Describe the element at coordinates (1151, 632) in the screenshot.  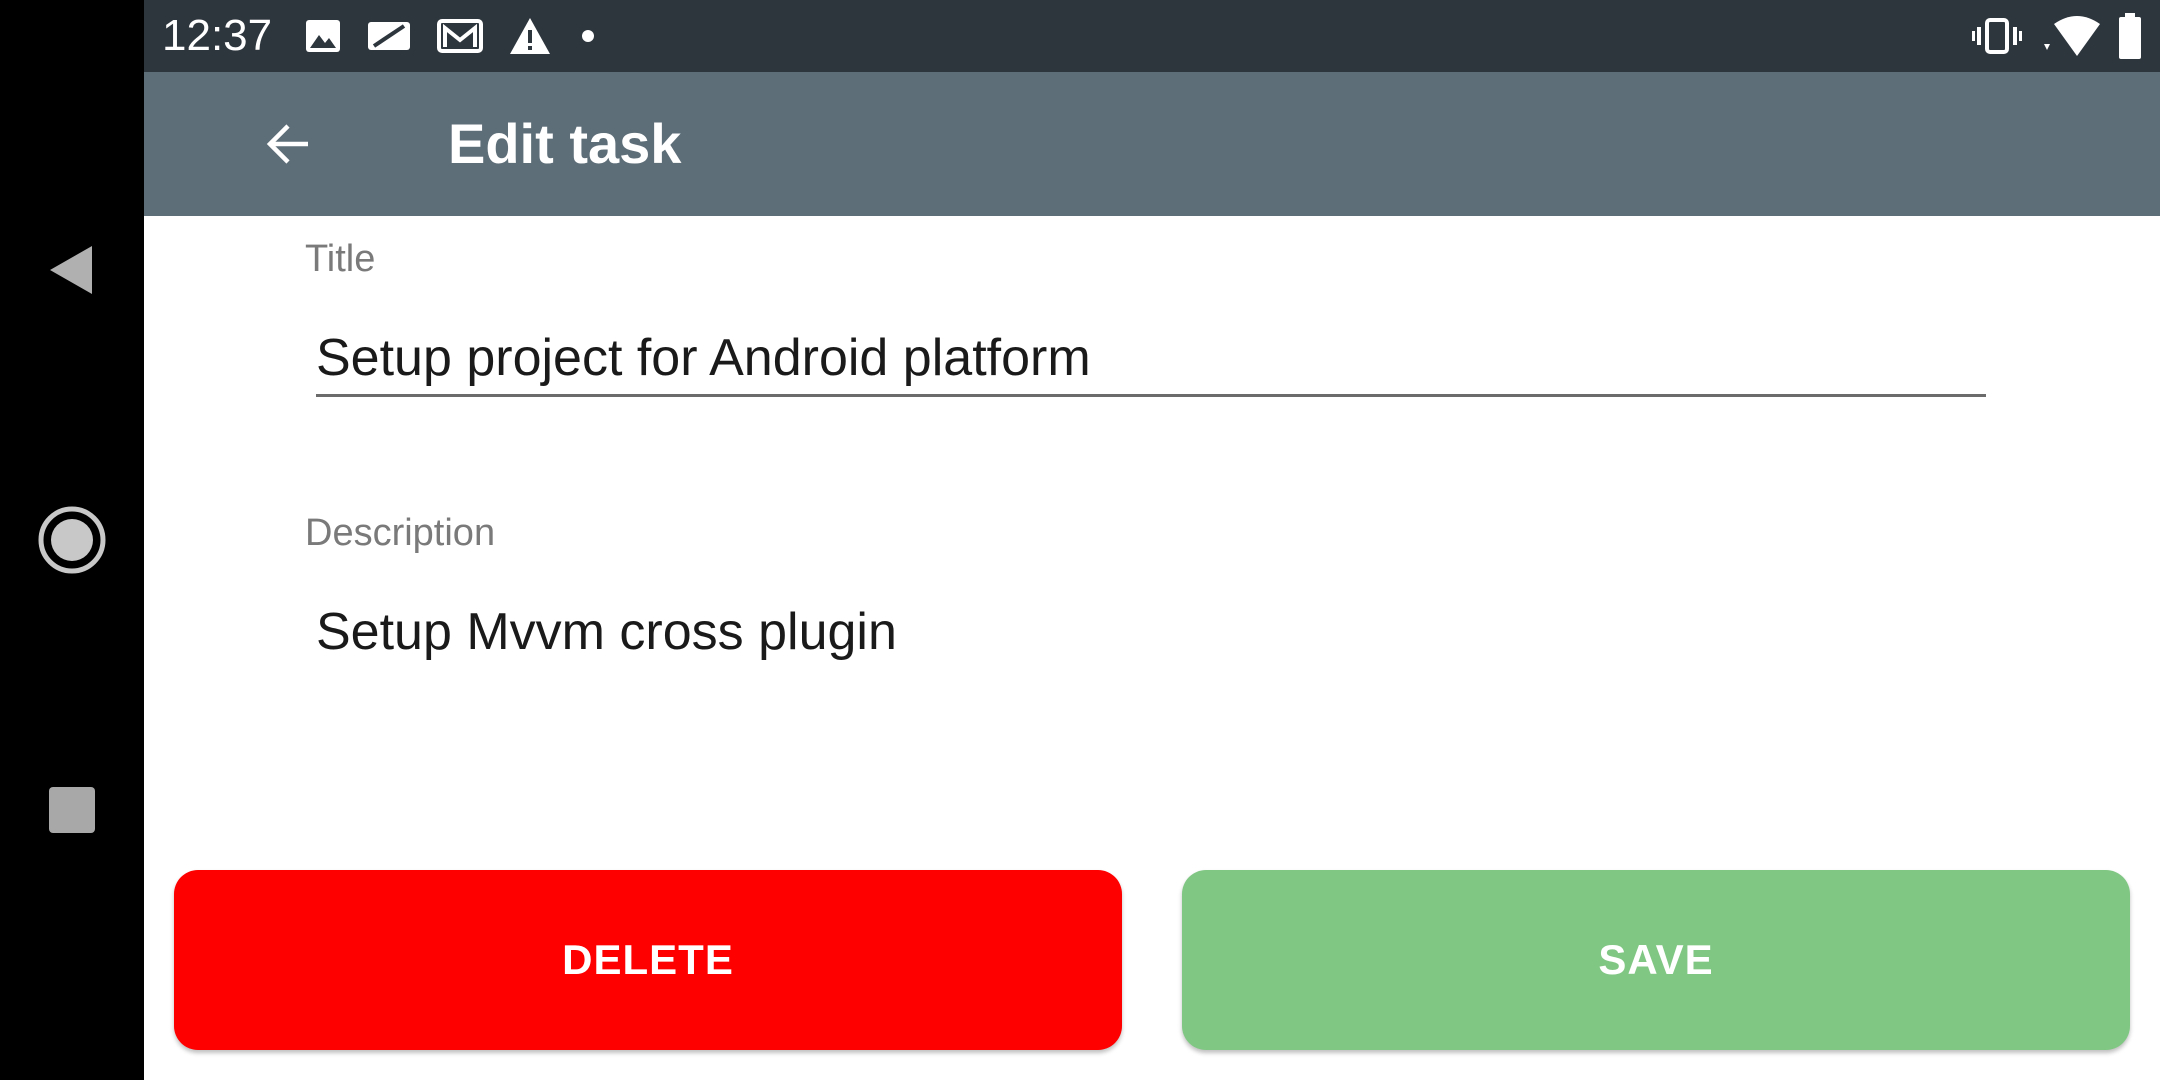
I see `description-input` at that location.